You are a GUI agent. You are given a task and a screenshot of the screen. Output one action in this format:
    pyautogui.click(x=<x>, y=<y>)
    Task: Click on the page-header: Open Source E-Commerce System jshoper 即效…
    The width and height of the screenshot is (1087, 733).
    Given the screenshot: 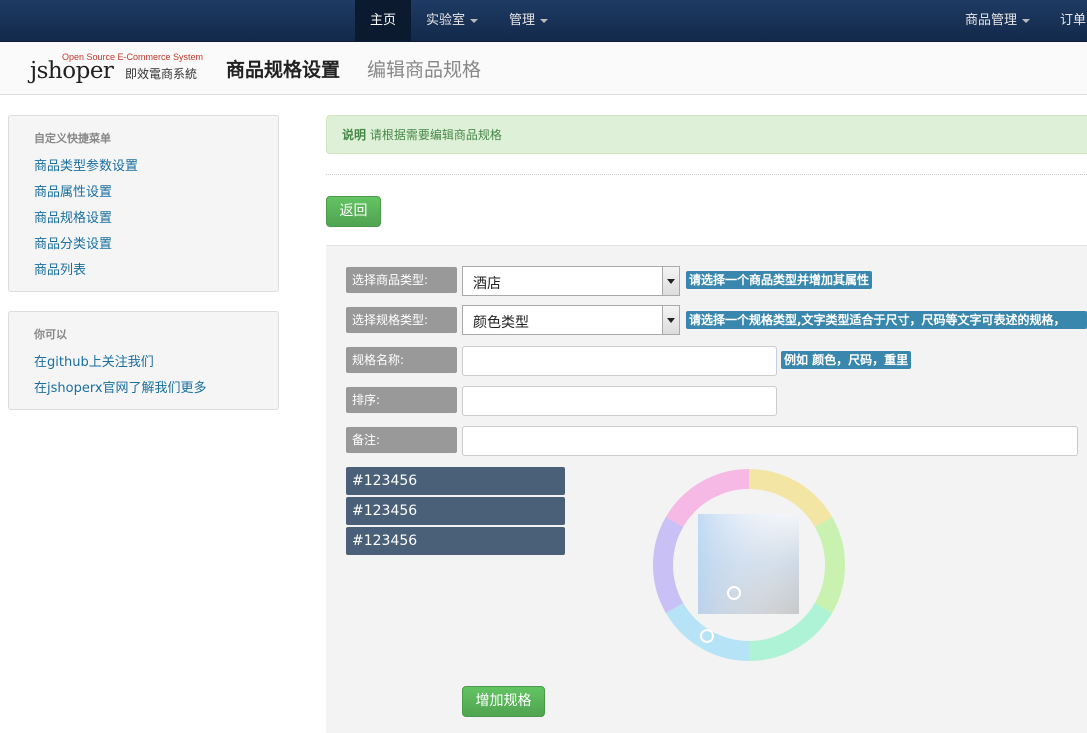 What is the action you would take?
    pyautogui.click(x=543, y=68)
    